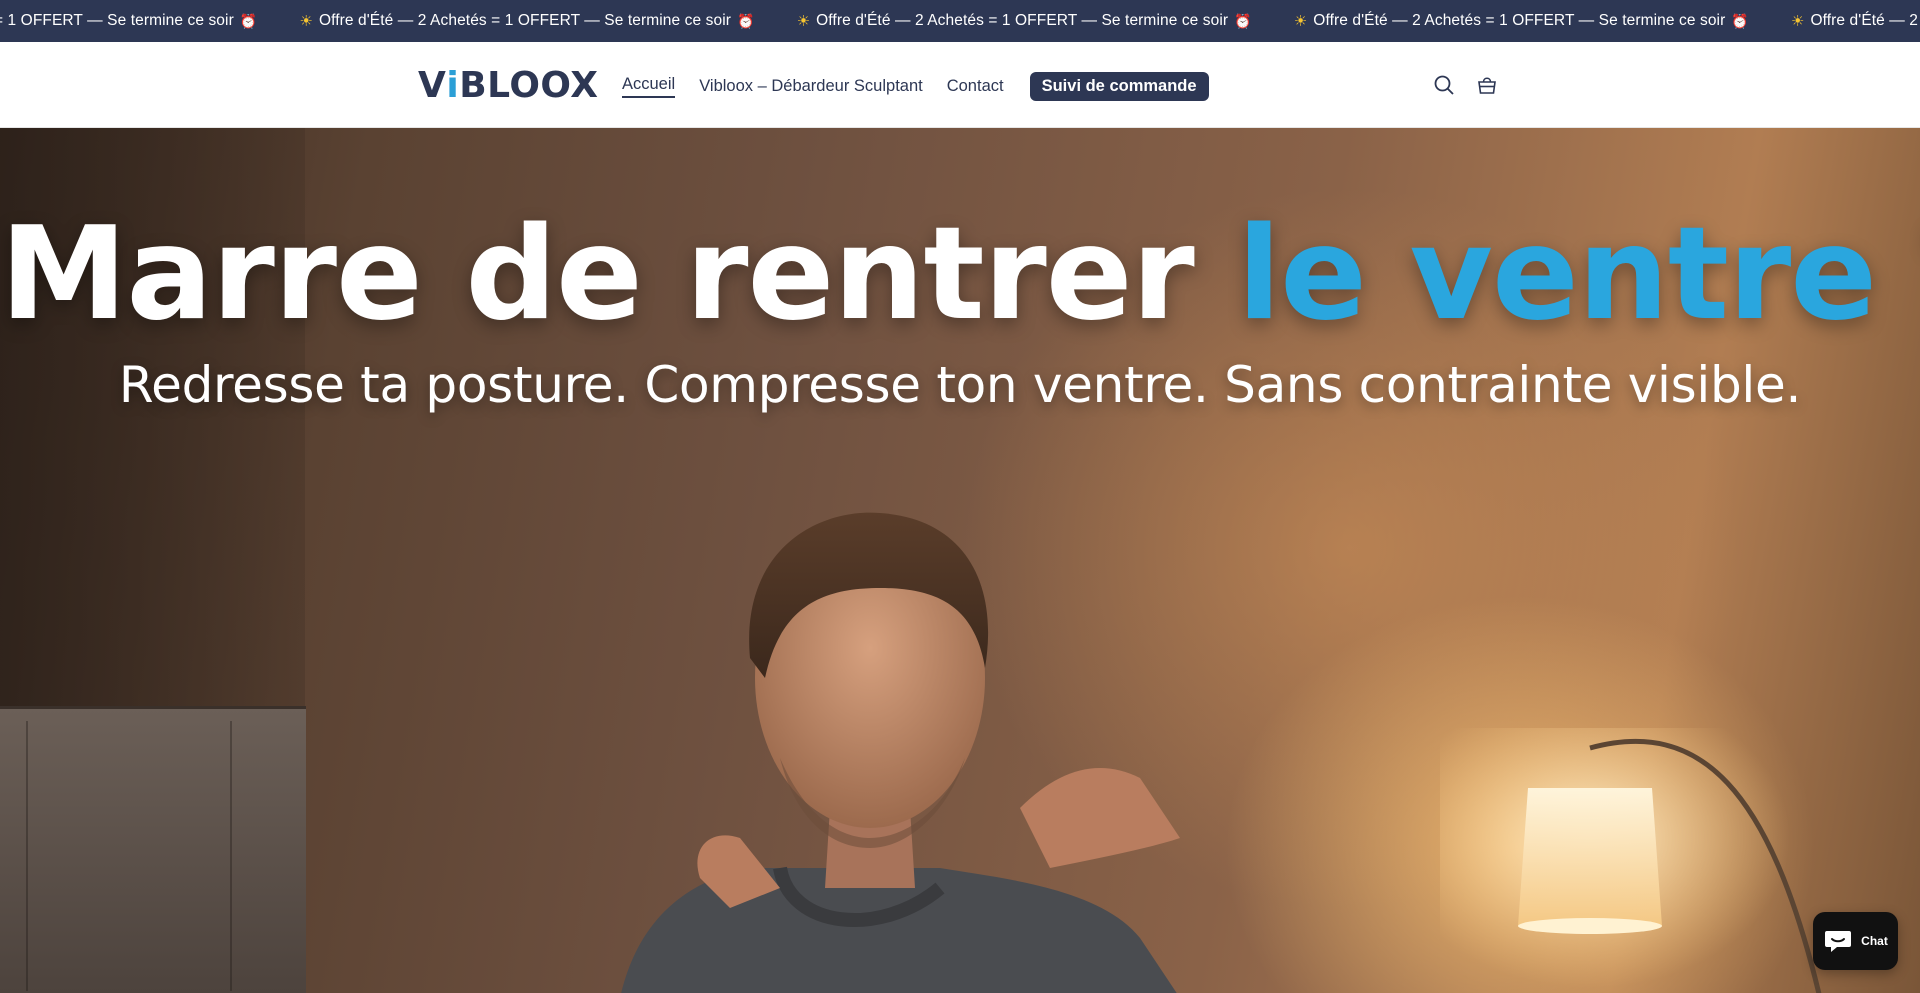  I want to click on logo-text: BLOOX, so click(529, 85).